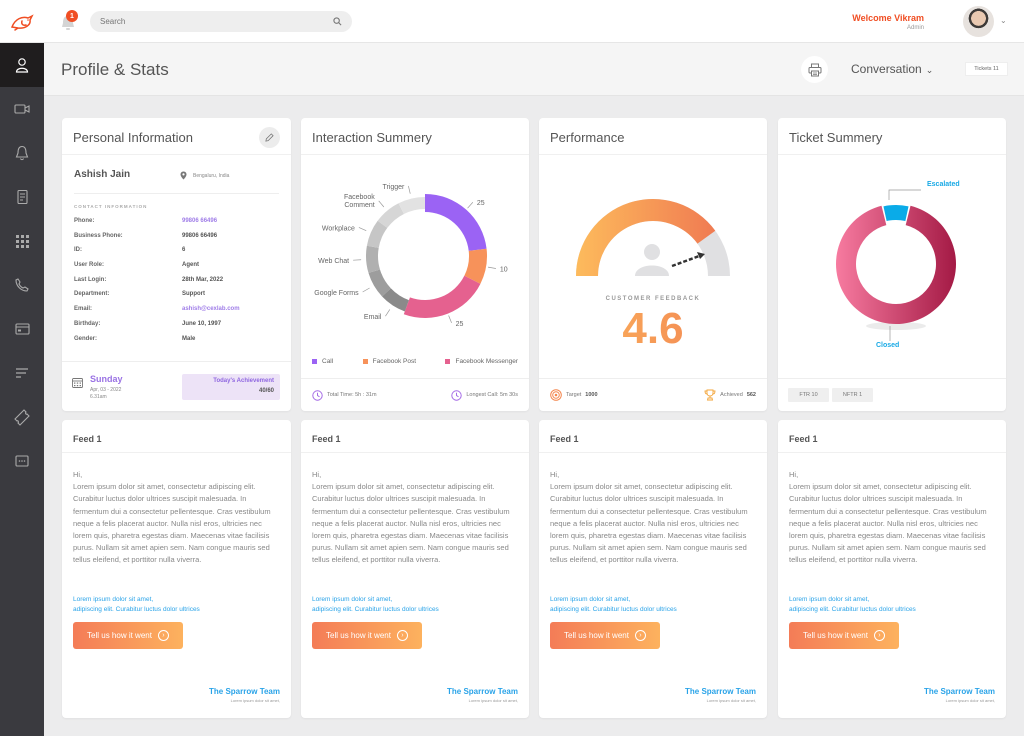  Describe the element at coordinates (808, 395) in the screenshot. I see `ftr-chip: FTR 10` at that location.